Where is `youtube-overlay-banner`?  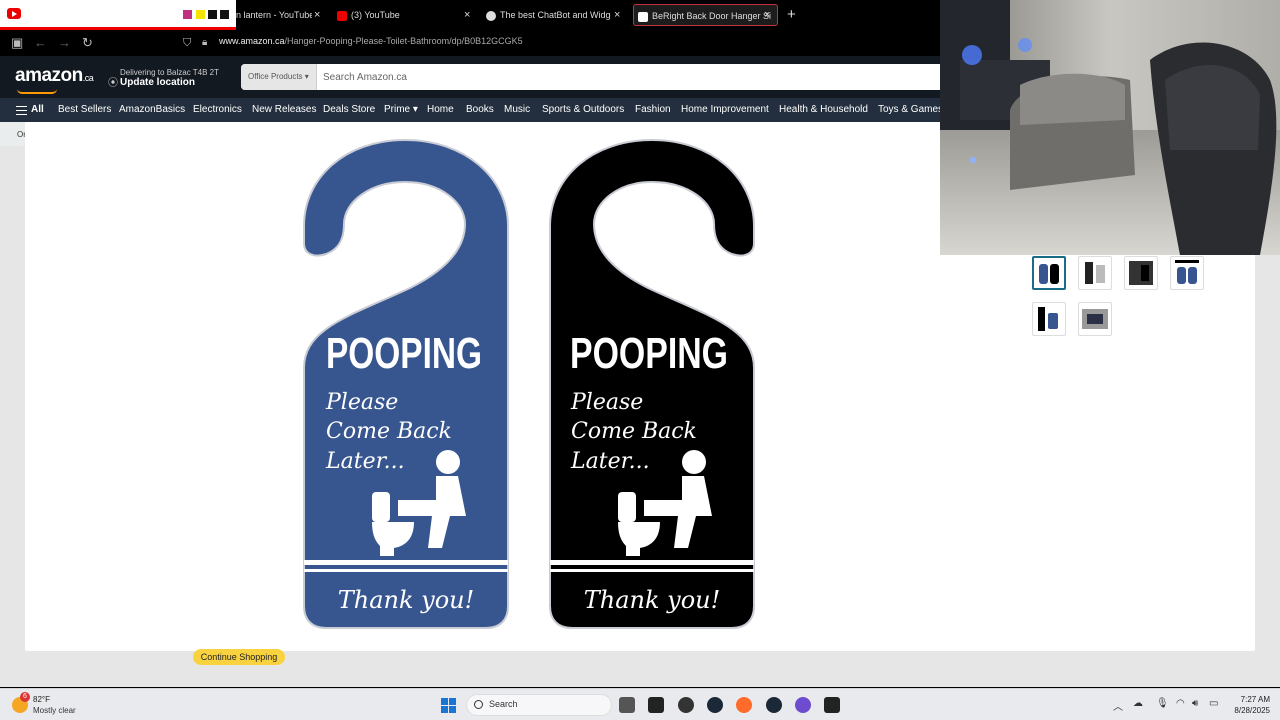 youtube-overlay-banner is located at coordinates (118, 15).